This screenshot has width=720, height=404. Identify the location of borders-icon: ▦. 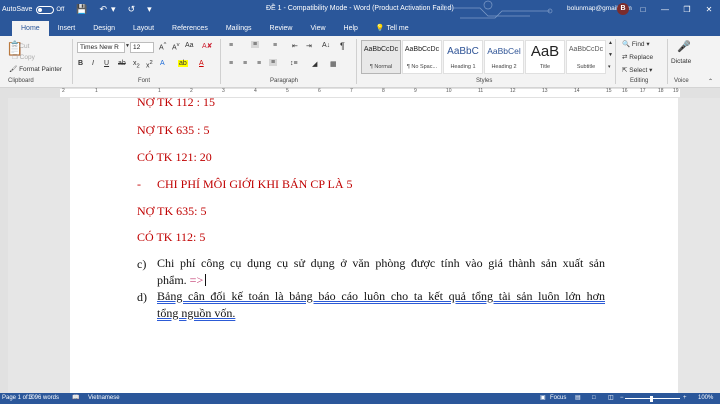
(333, 64).